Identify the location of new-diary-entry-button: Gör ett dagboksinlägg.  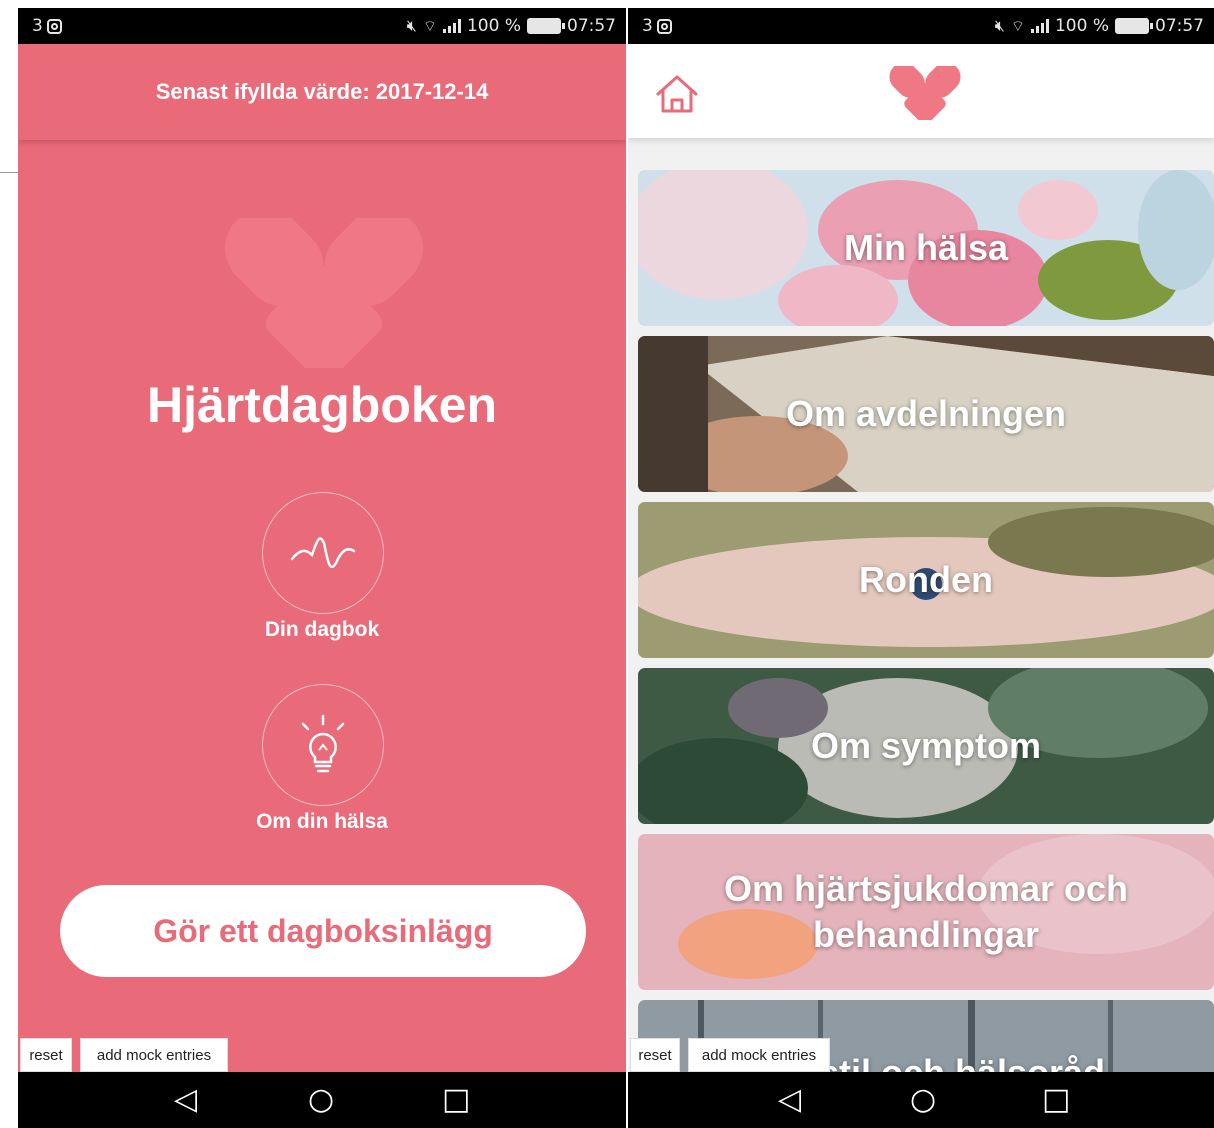
(323, 931).